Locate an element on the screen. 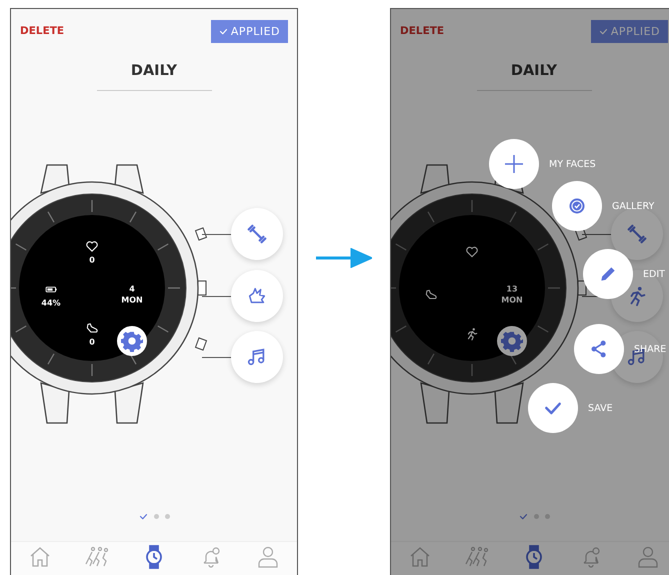 The height and width of the screenshot is (575, 669). watch-check-icon is located at coordinates (577, 206).